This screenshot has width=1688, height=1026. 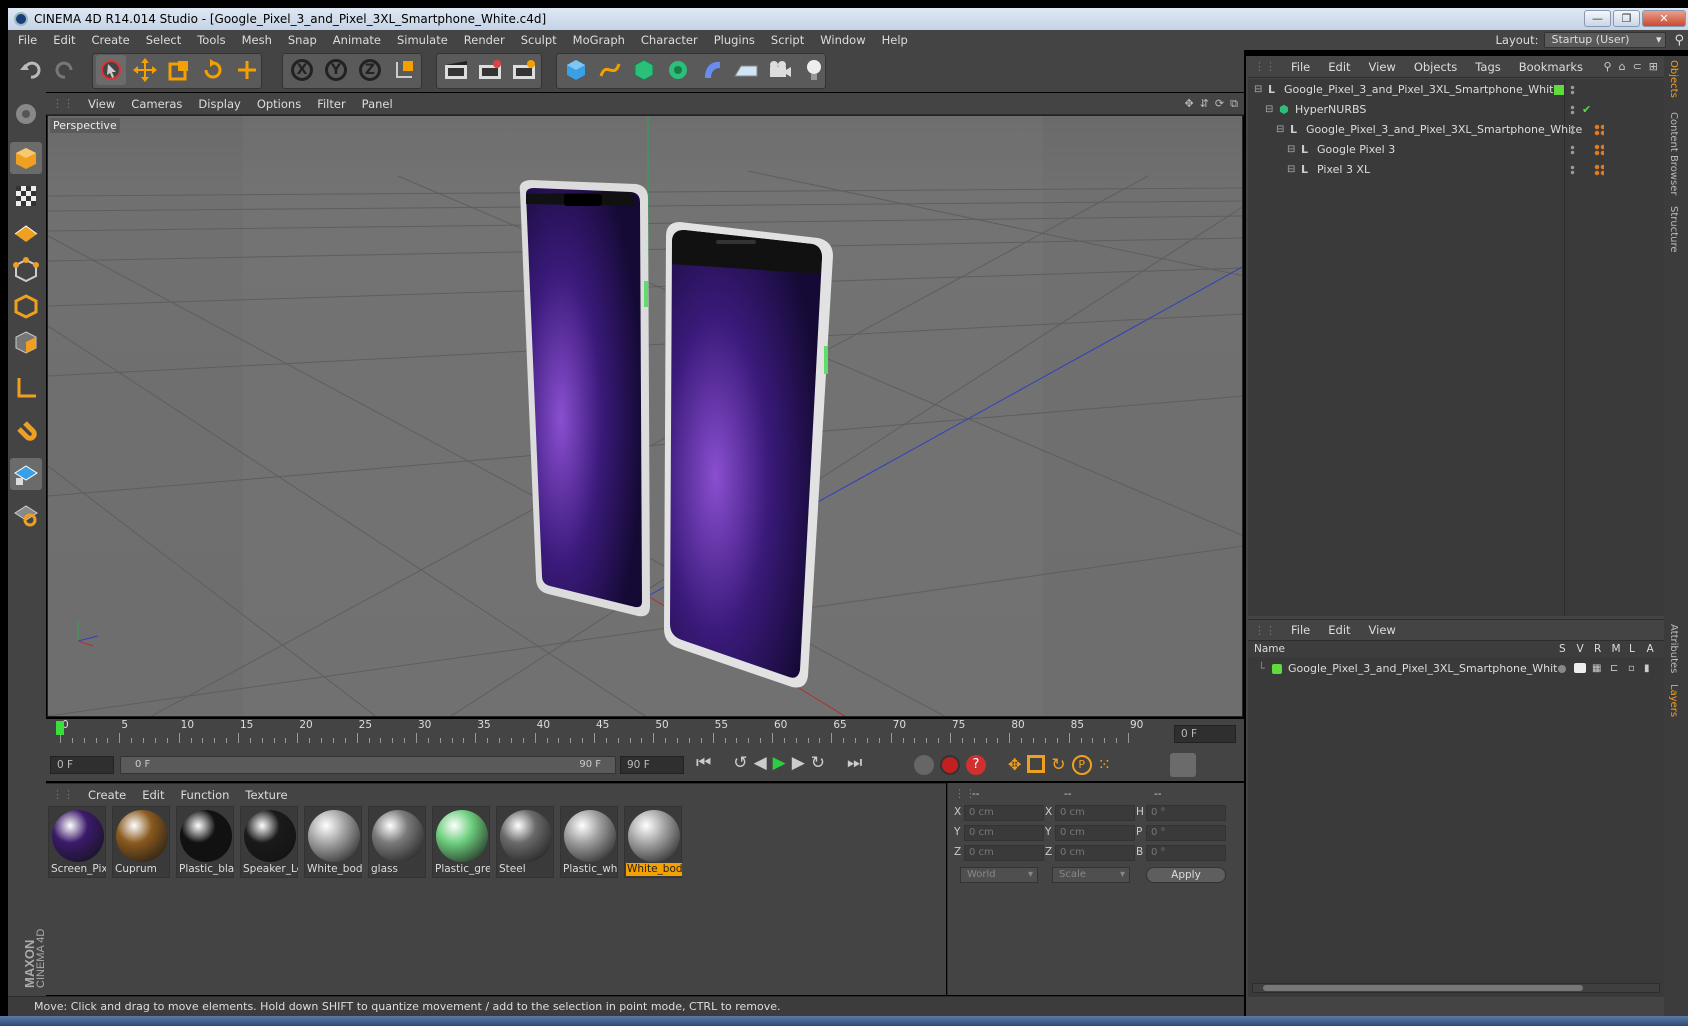 What do you see at coordinates (854, 763) in the screenshot?
I see `go-to-end-icon: ⏭` at bounding box center [854, 763].